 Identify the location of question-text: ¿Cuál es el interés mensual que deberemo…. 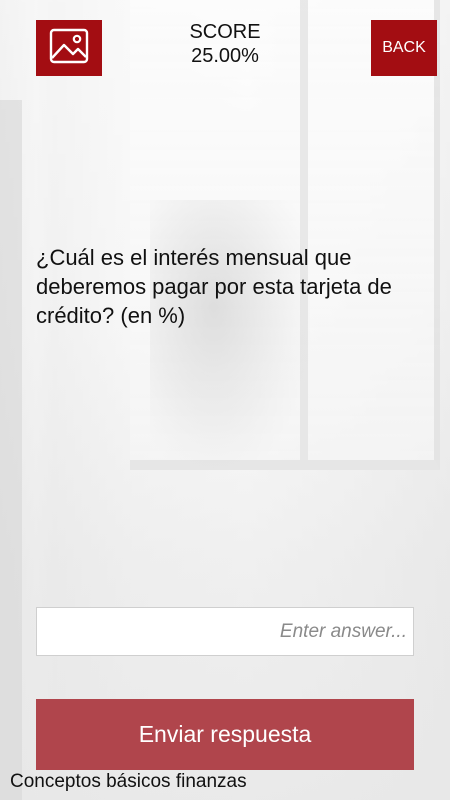
(214, 286).